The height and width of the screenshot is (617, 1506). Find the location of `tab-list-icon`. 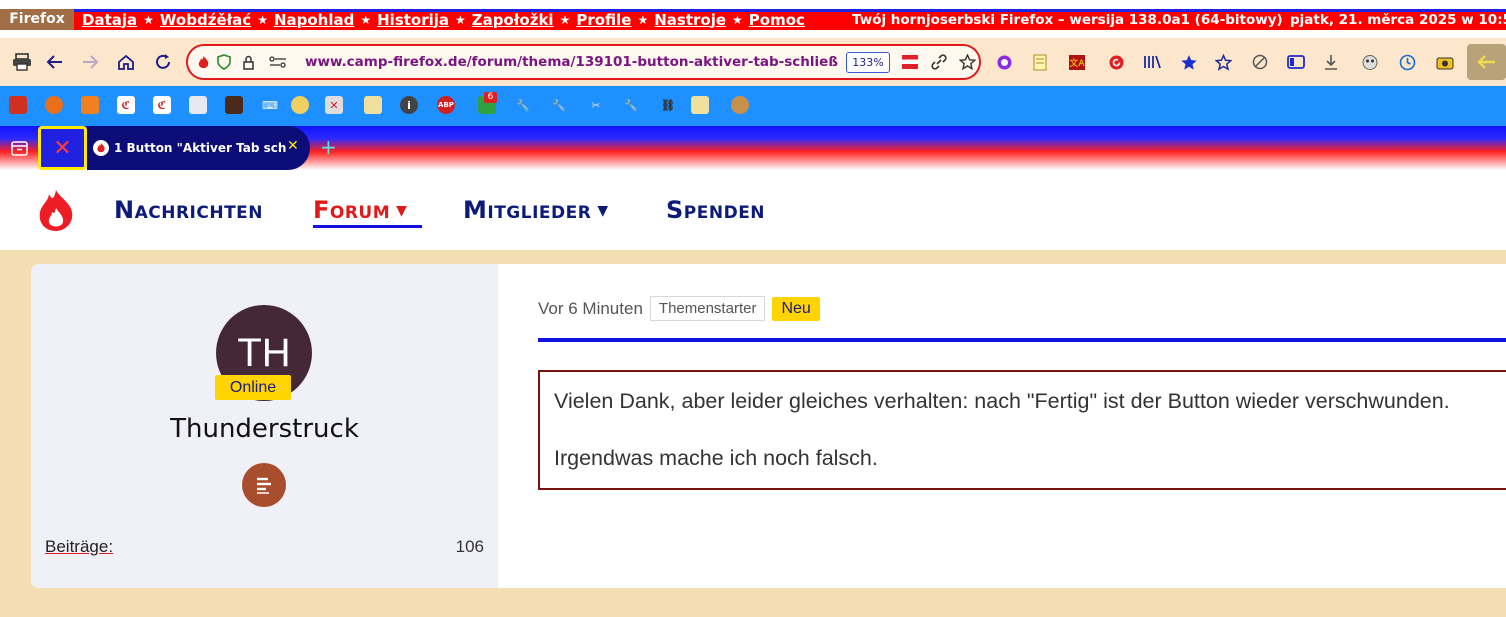

tab-list-icon is located at coordinates (19, 148).